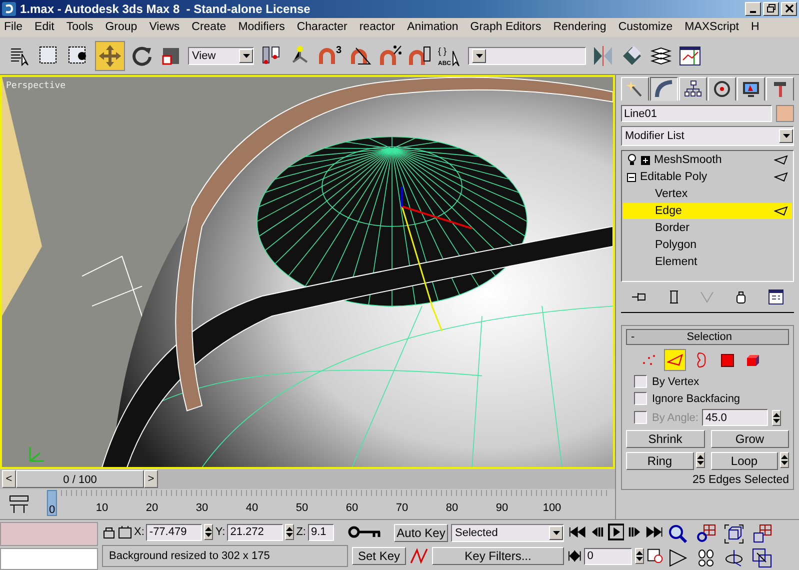  I want to click on menu-item: Graph Editors, so click(506, 27).